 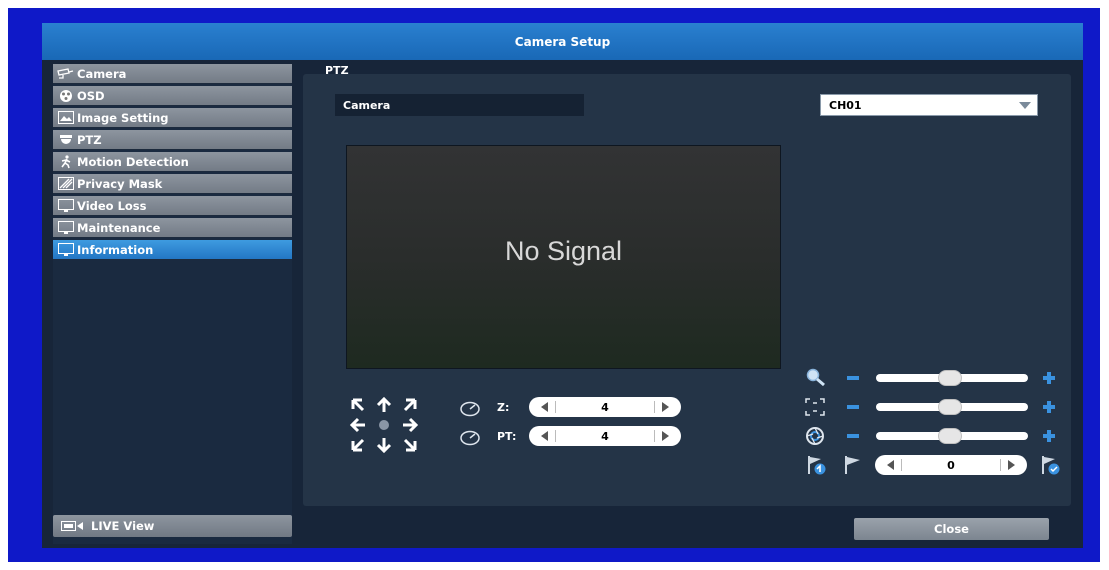 What do you see at coordinates (384, 405) in the screenshot?
I see `arrow-up-icon` at bounding box center [384, 405].